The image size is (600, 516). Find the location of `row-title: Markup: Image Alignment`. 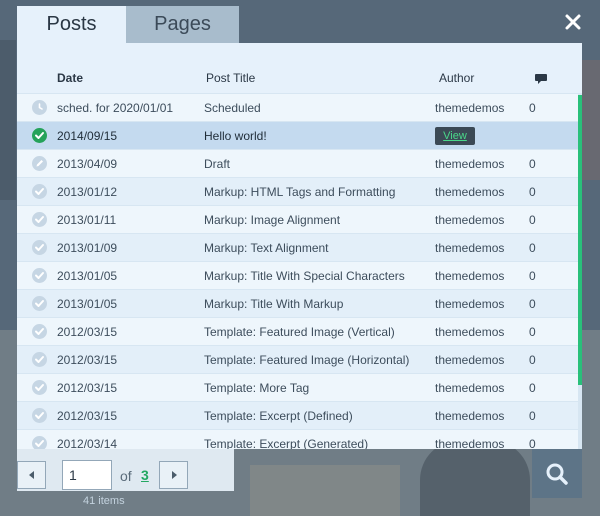

row-title: Markup: Image Alignment is located at coordinates (272, 220).